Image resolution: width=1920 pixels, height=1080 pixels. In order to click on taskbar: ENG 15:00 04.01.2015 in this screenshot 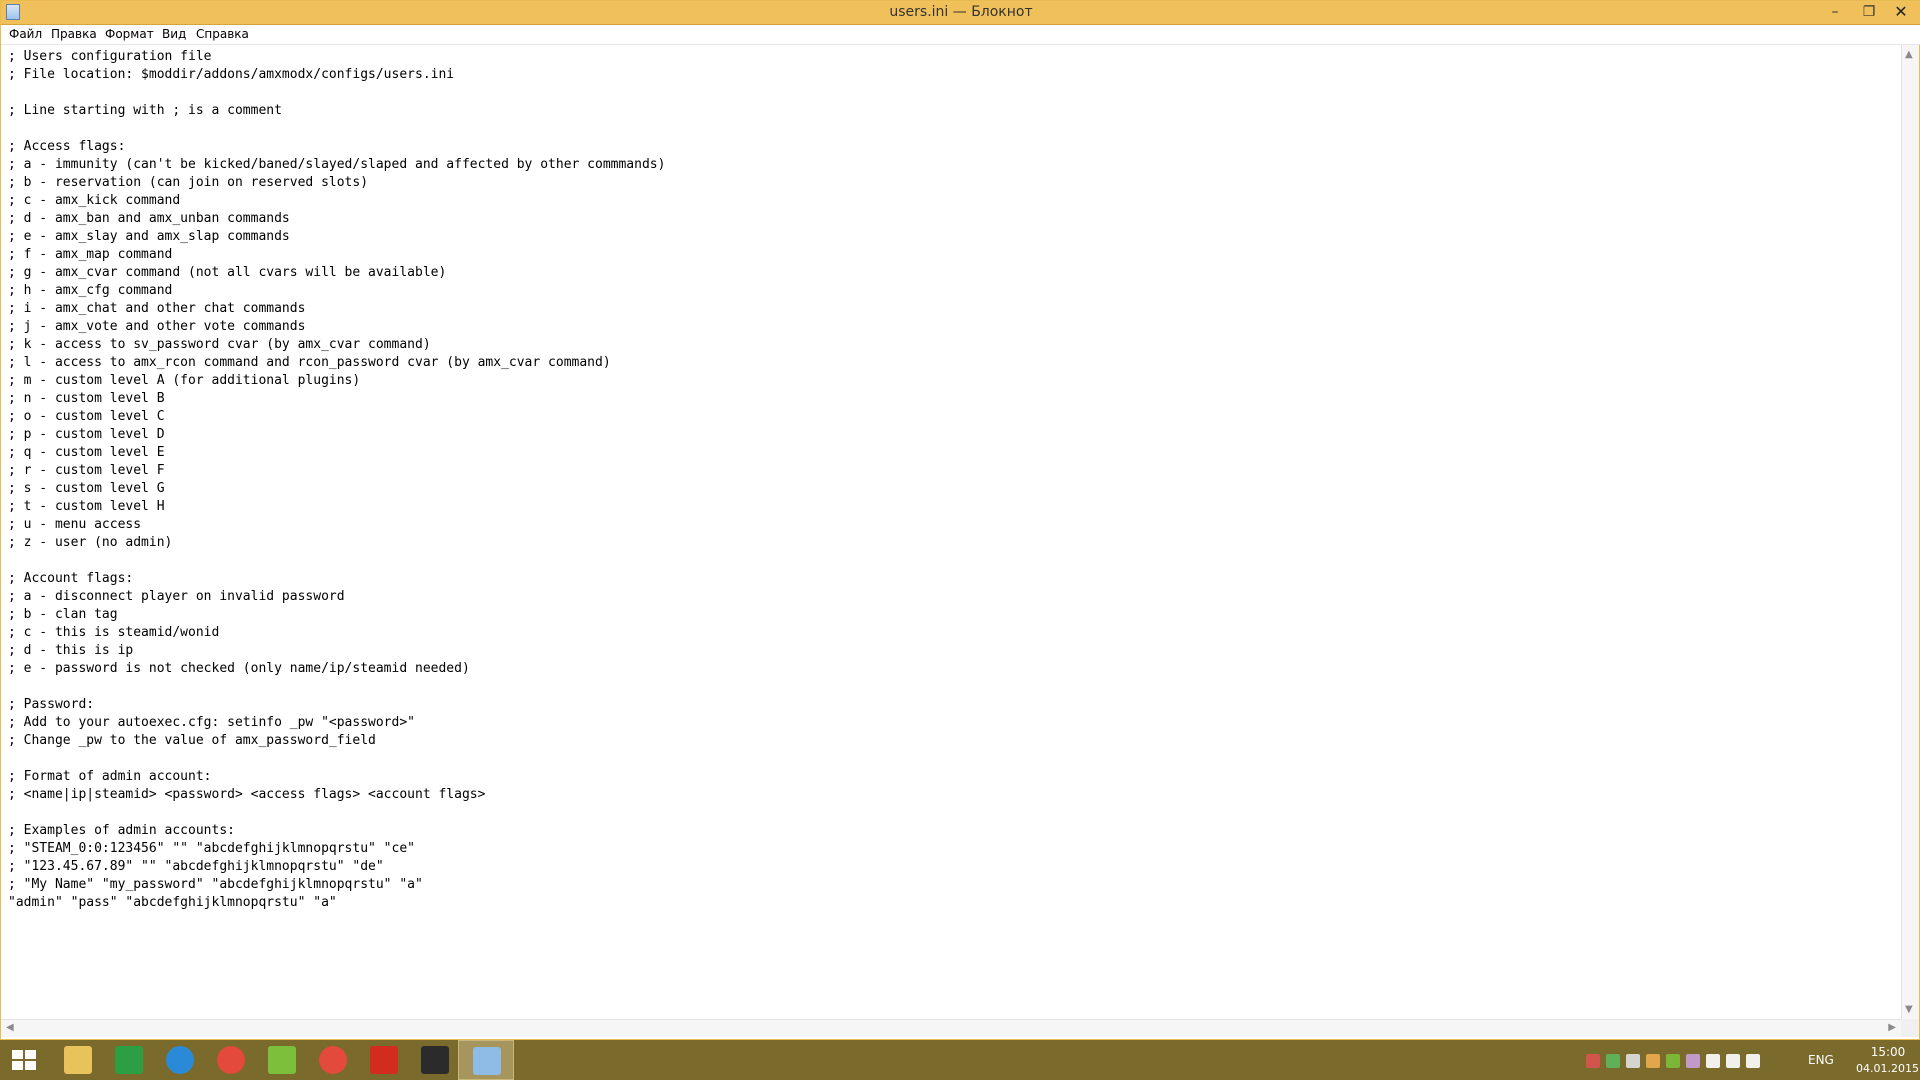, I will do `click(960, 1060)`.